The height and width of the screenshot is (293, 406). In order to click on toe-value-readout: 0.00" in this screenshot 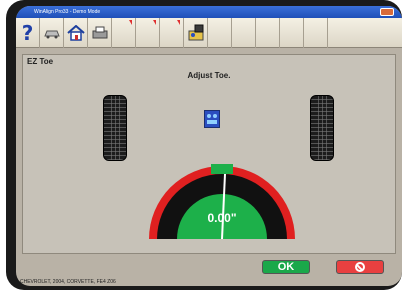, I will do `click(222, 218)`.